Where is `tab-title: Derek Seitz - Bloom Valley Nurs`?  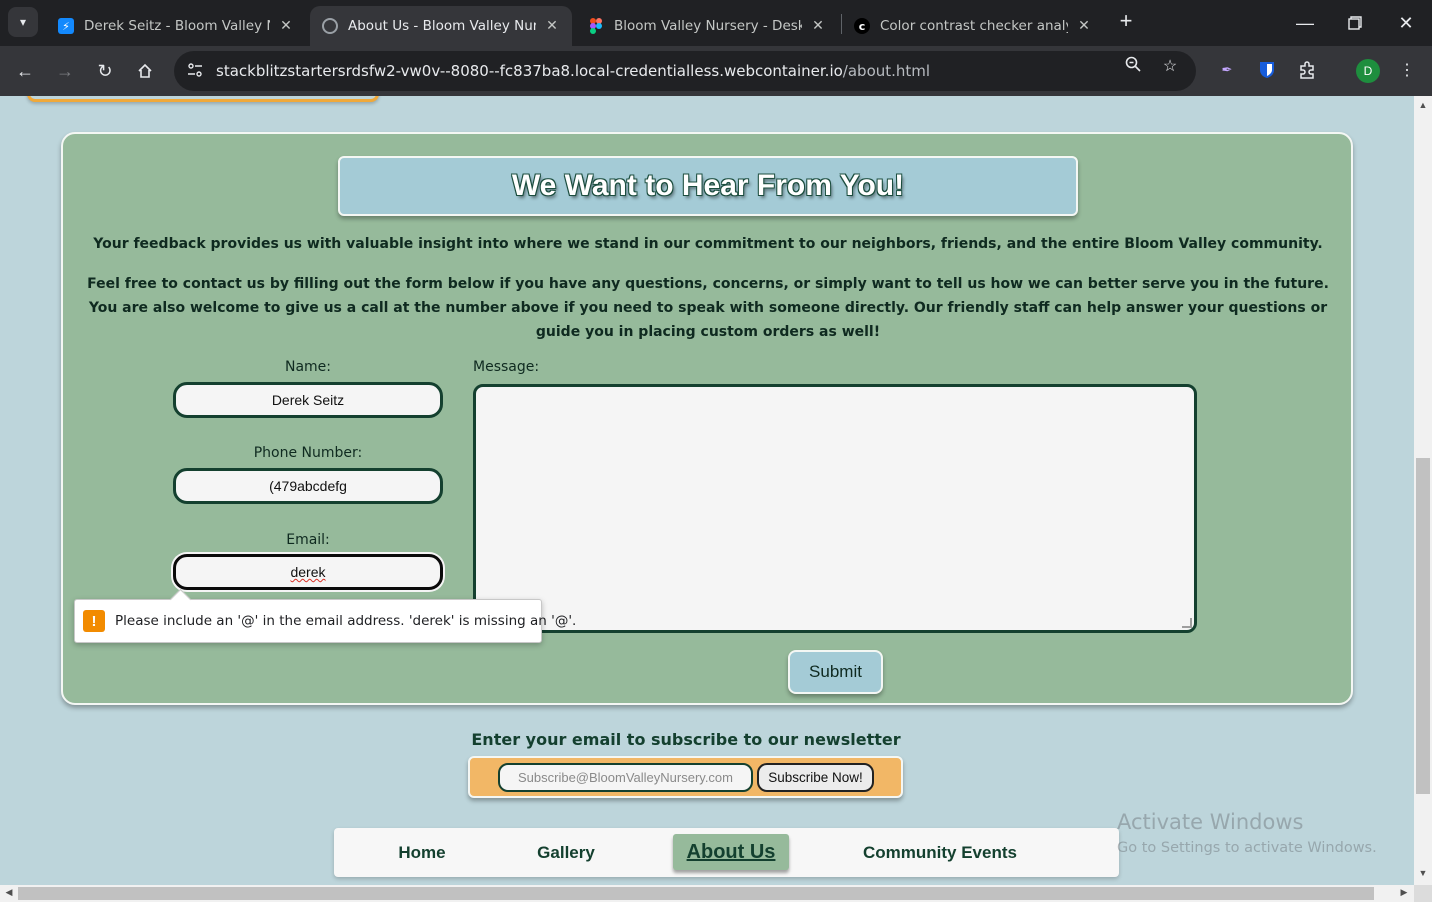
tab-title: Derek Seitz - Bloom Valley Nurs is located at coordinates (177, 26).